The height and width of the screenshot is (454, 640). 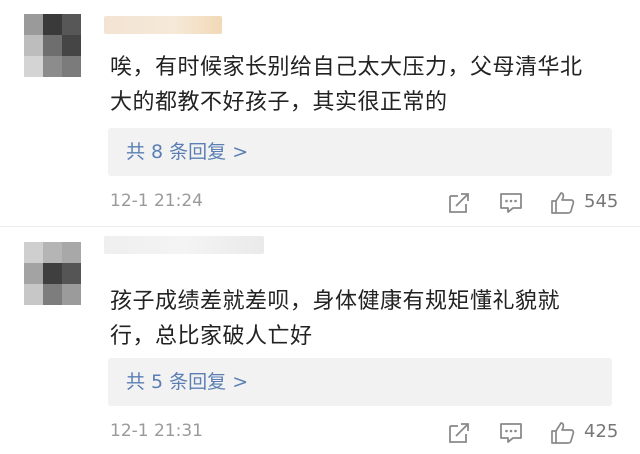 I want to click on comment-text-line: 行，总比家破人亡好, so click(x=211, y=336).